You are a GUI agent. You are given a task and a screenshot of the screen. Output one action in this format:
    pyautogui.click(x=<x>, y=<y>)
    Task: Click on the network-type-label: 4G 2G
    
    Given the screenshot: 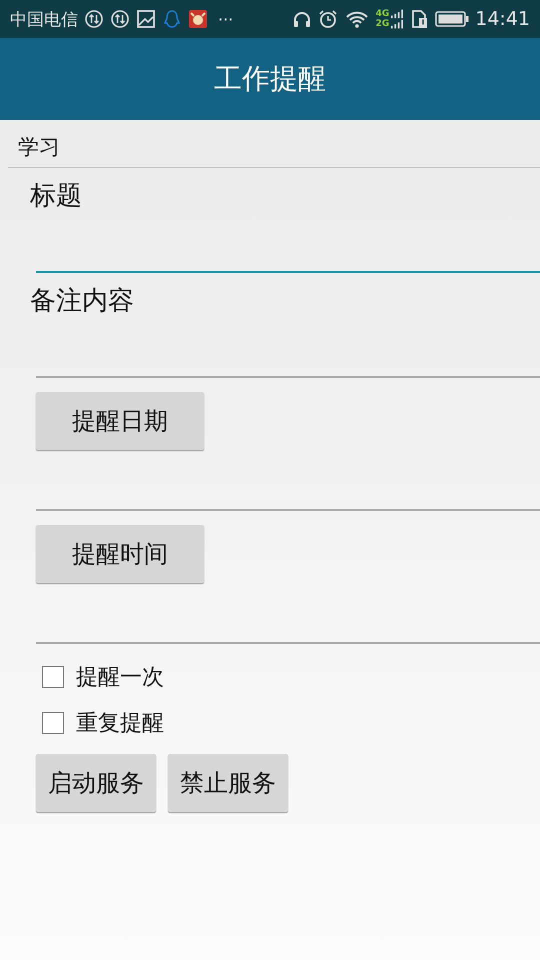 What is the action you would take?
    pyautogui.click(x=383, y=19)
    